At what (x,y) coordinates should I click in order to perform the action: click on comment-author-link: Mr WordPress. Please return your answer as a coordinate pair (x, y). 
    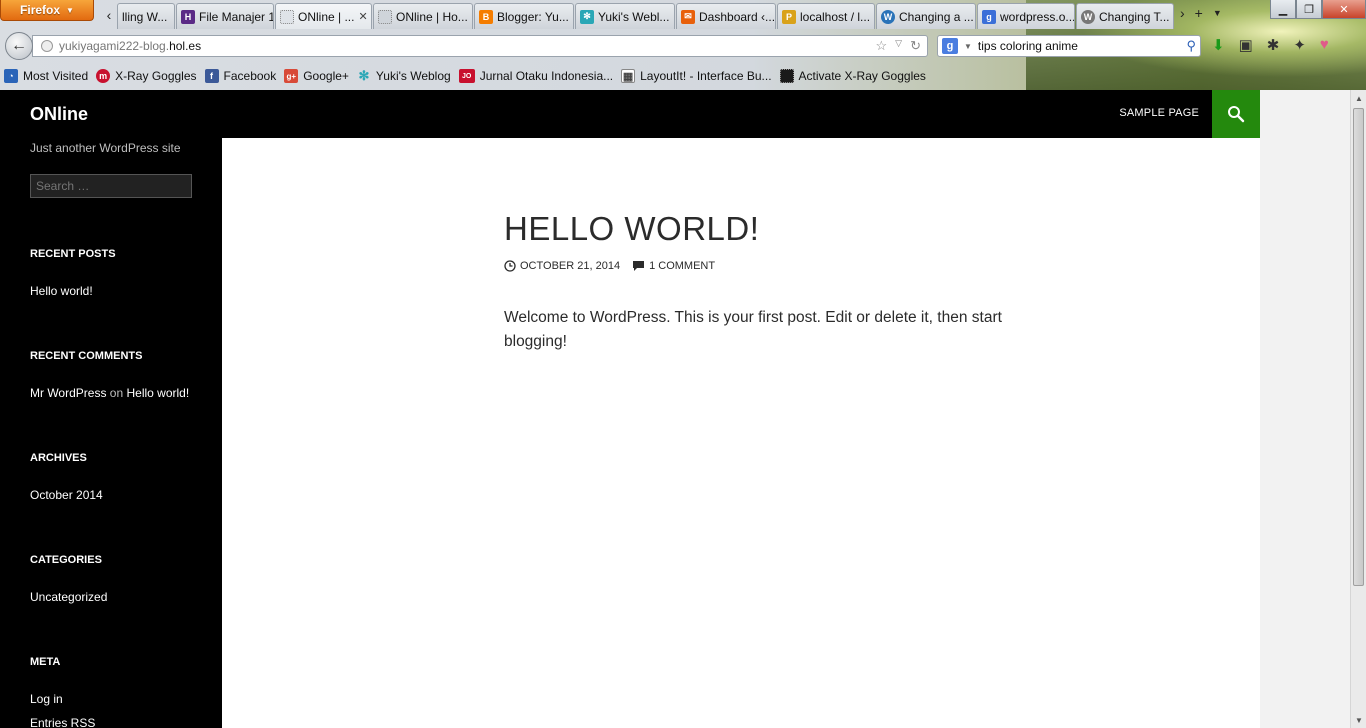
    Looking at the image, I should click on (68, 393).